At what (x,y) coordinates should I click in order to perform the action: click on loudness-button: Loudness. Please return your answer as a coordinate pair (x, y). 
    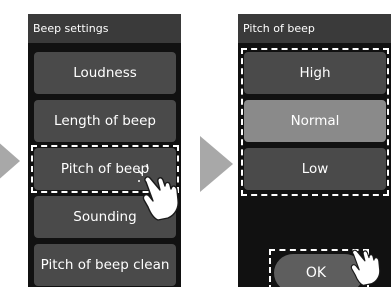
    Looking at the image, I should click on (105, 73).